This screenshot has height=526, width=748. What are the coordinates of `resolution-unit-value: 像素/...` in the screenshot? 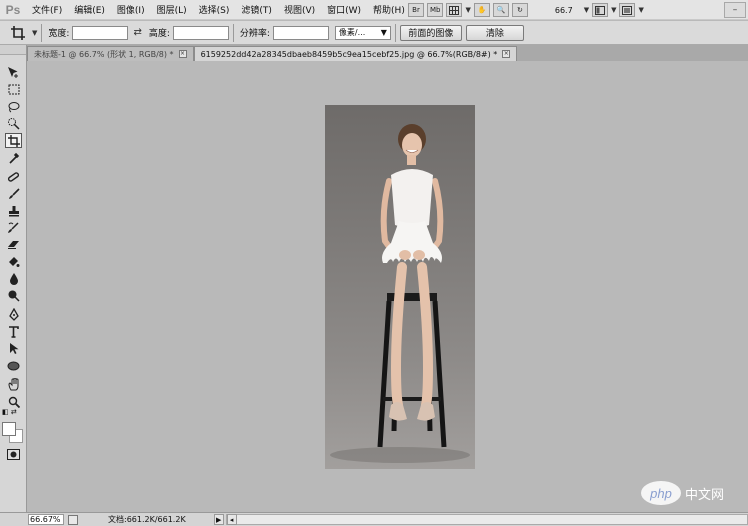 It's located at (352, 32).